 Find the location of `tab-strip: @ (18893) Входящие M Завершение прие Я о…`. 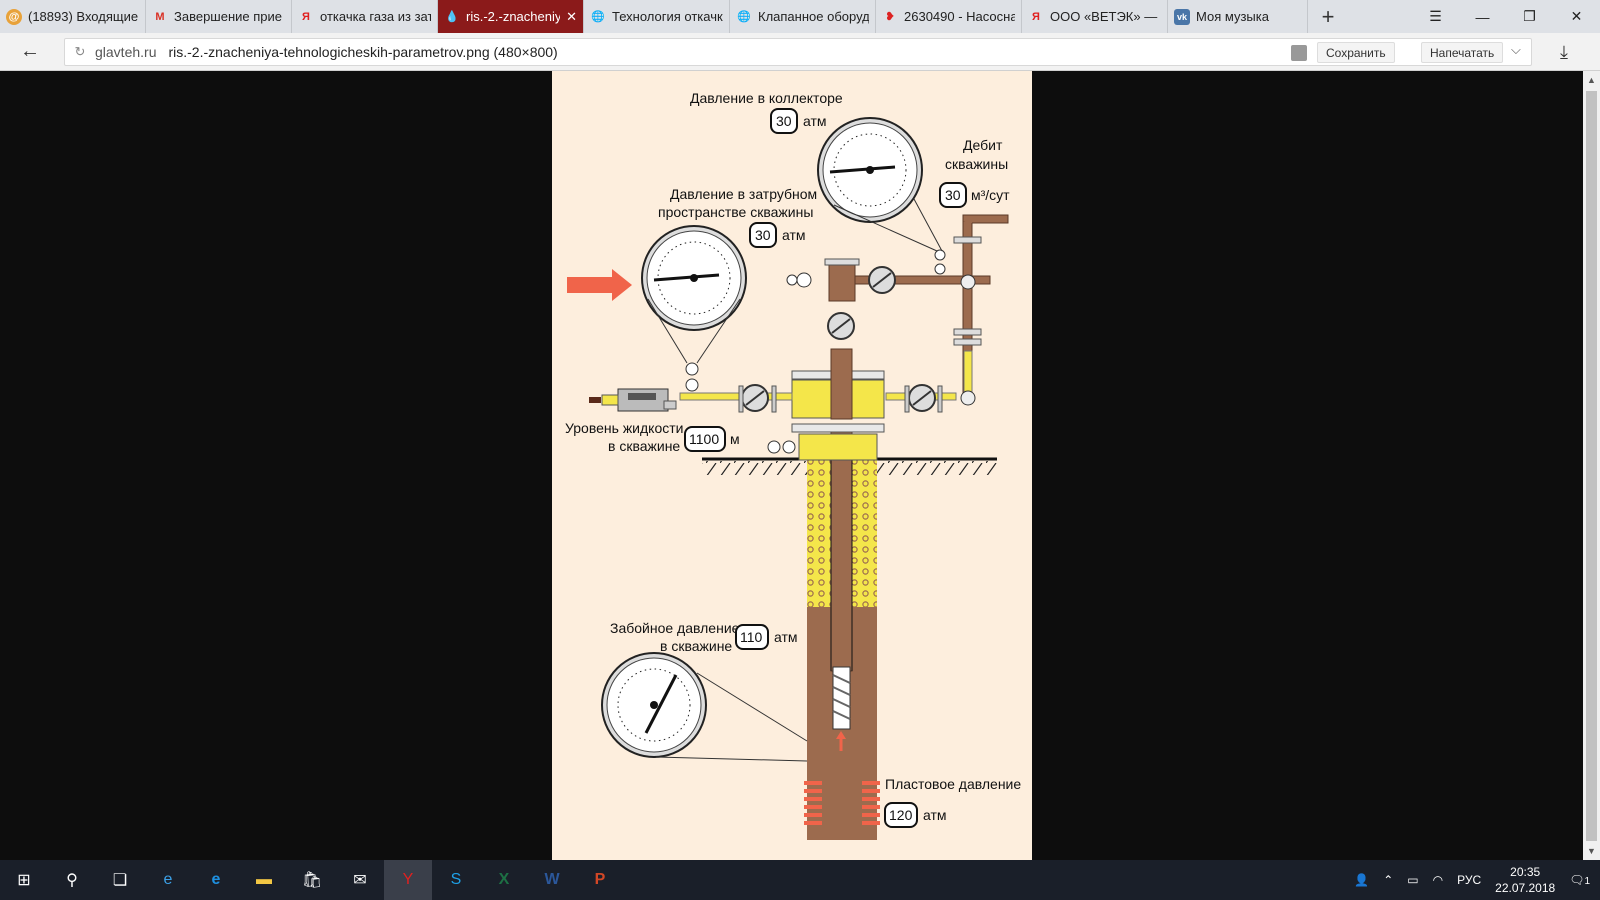

tab-strip: @ (18893) Входящие M Завершение прие Я о… is located at coordinates (800, 16).